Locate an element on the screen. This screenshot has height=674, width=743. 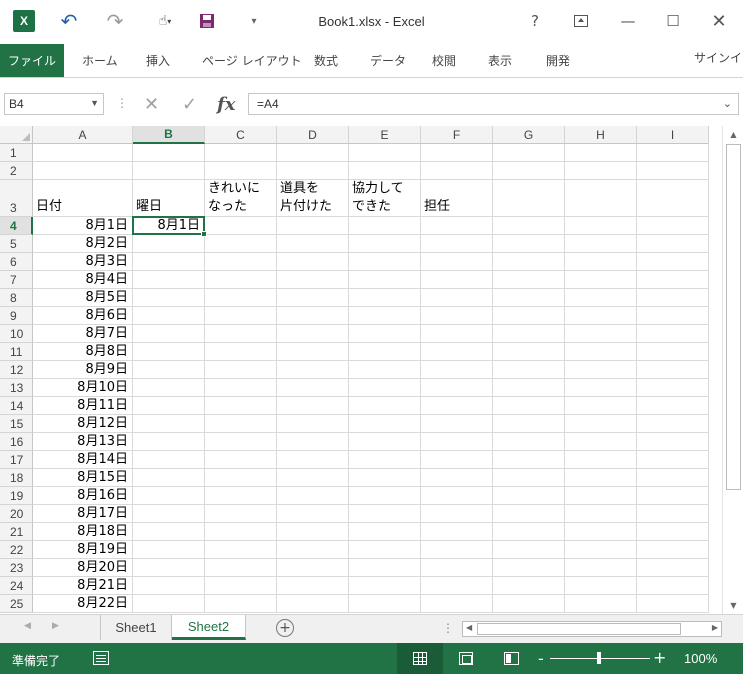
cell-b25 is located at coordinates (169, 604).